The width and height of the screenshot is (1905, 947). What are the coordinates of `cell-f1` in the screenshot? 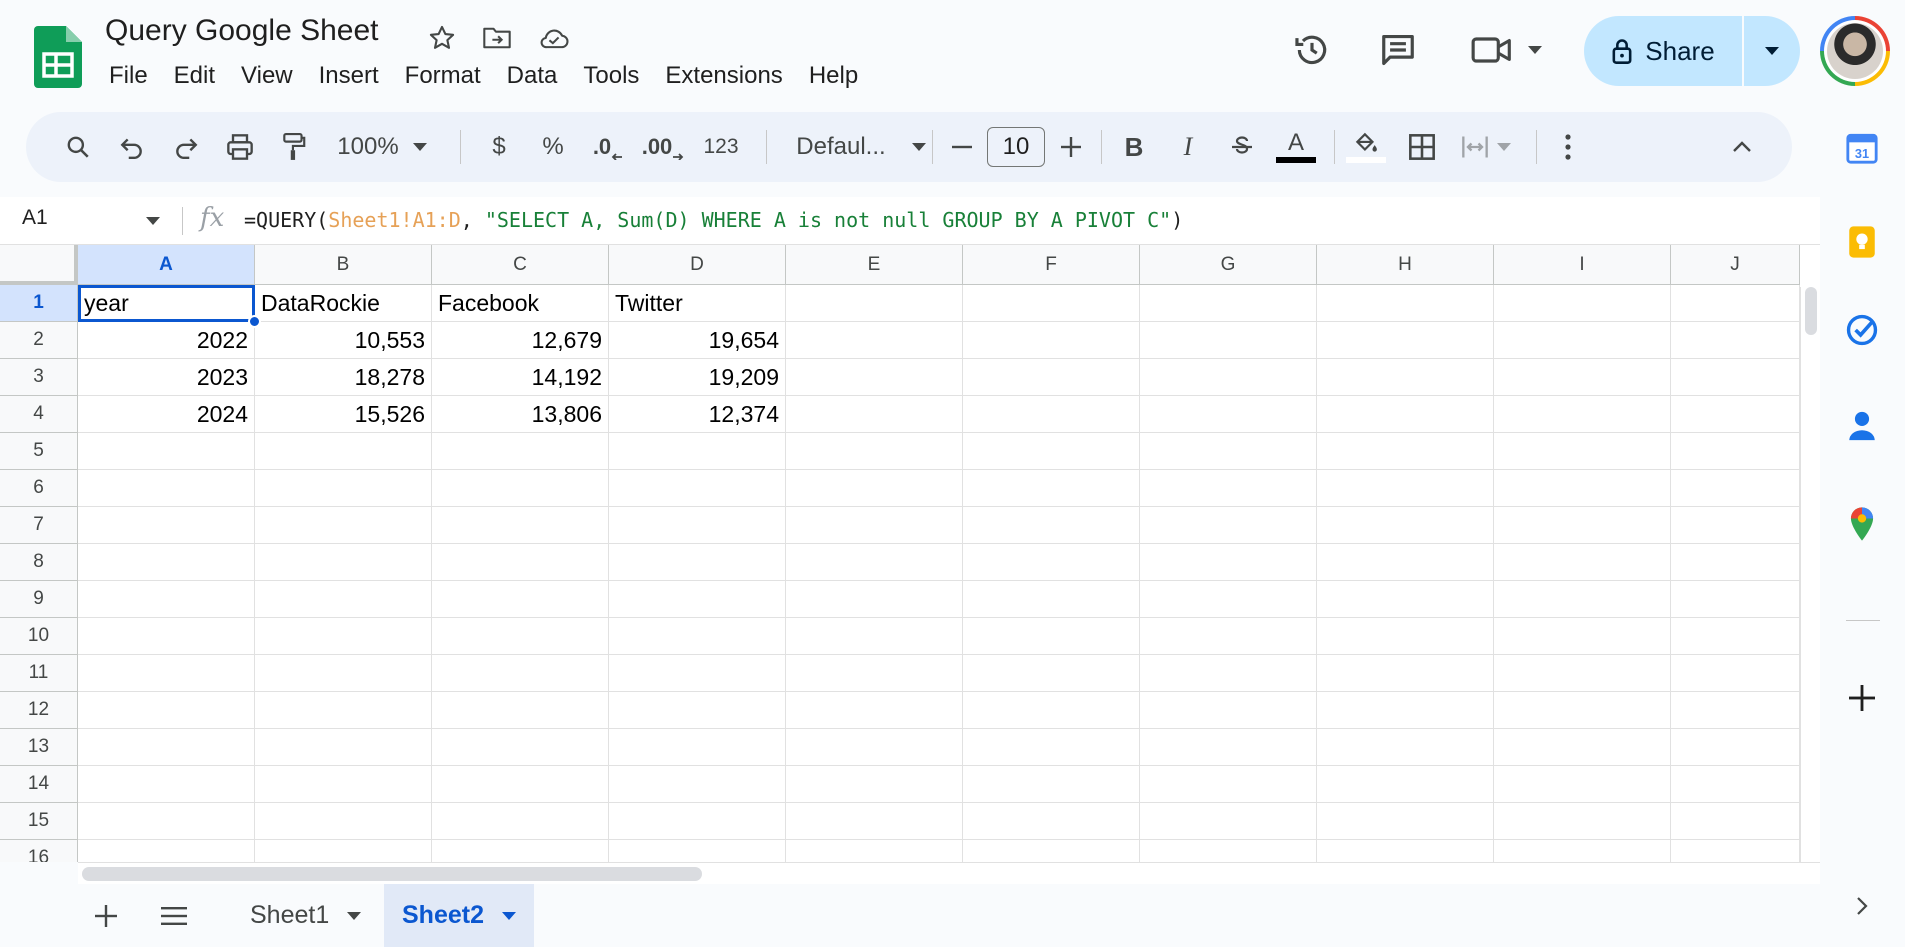 It's located at (1051, 303).